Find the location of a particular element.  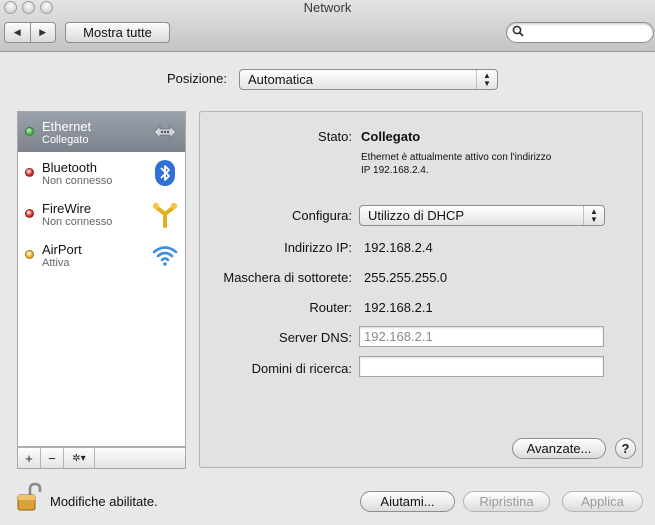

service-name: AirPort is located at coordinates (62, 249).